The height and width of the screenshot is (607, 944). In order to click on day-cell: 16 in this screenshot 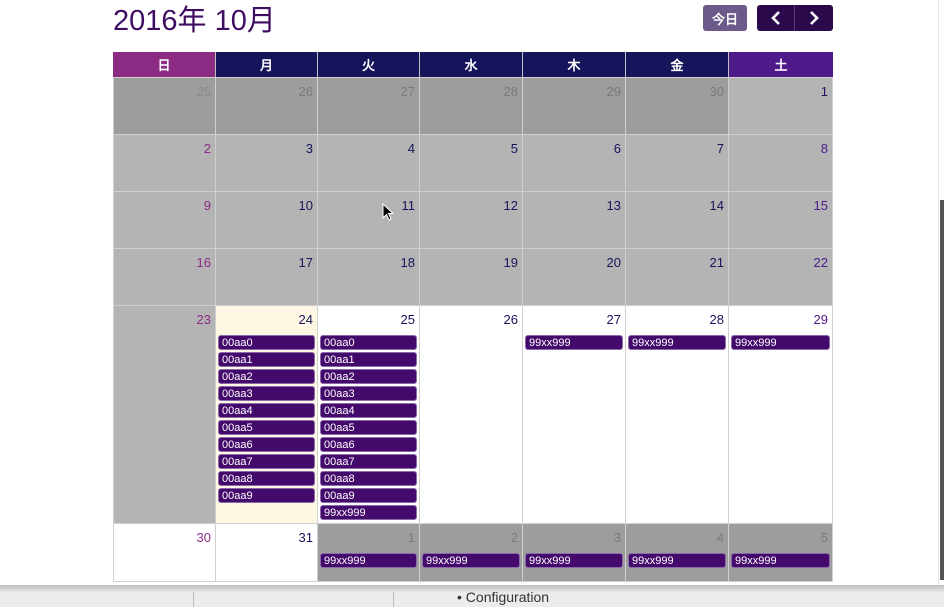, I will do `click(164, 277)`.